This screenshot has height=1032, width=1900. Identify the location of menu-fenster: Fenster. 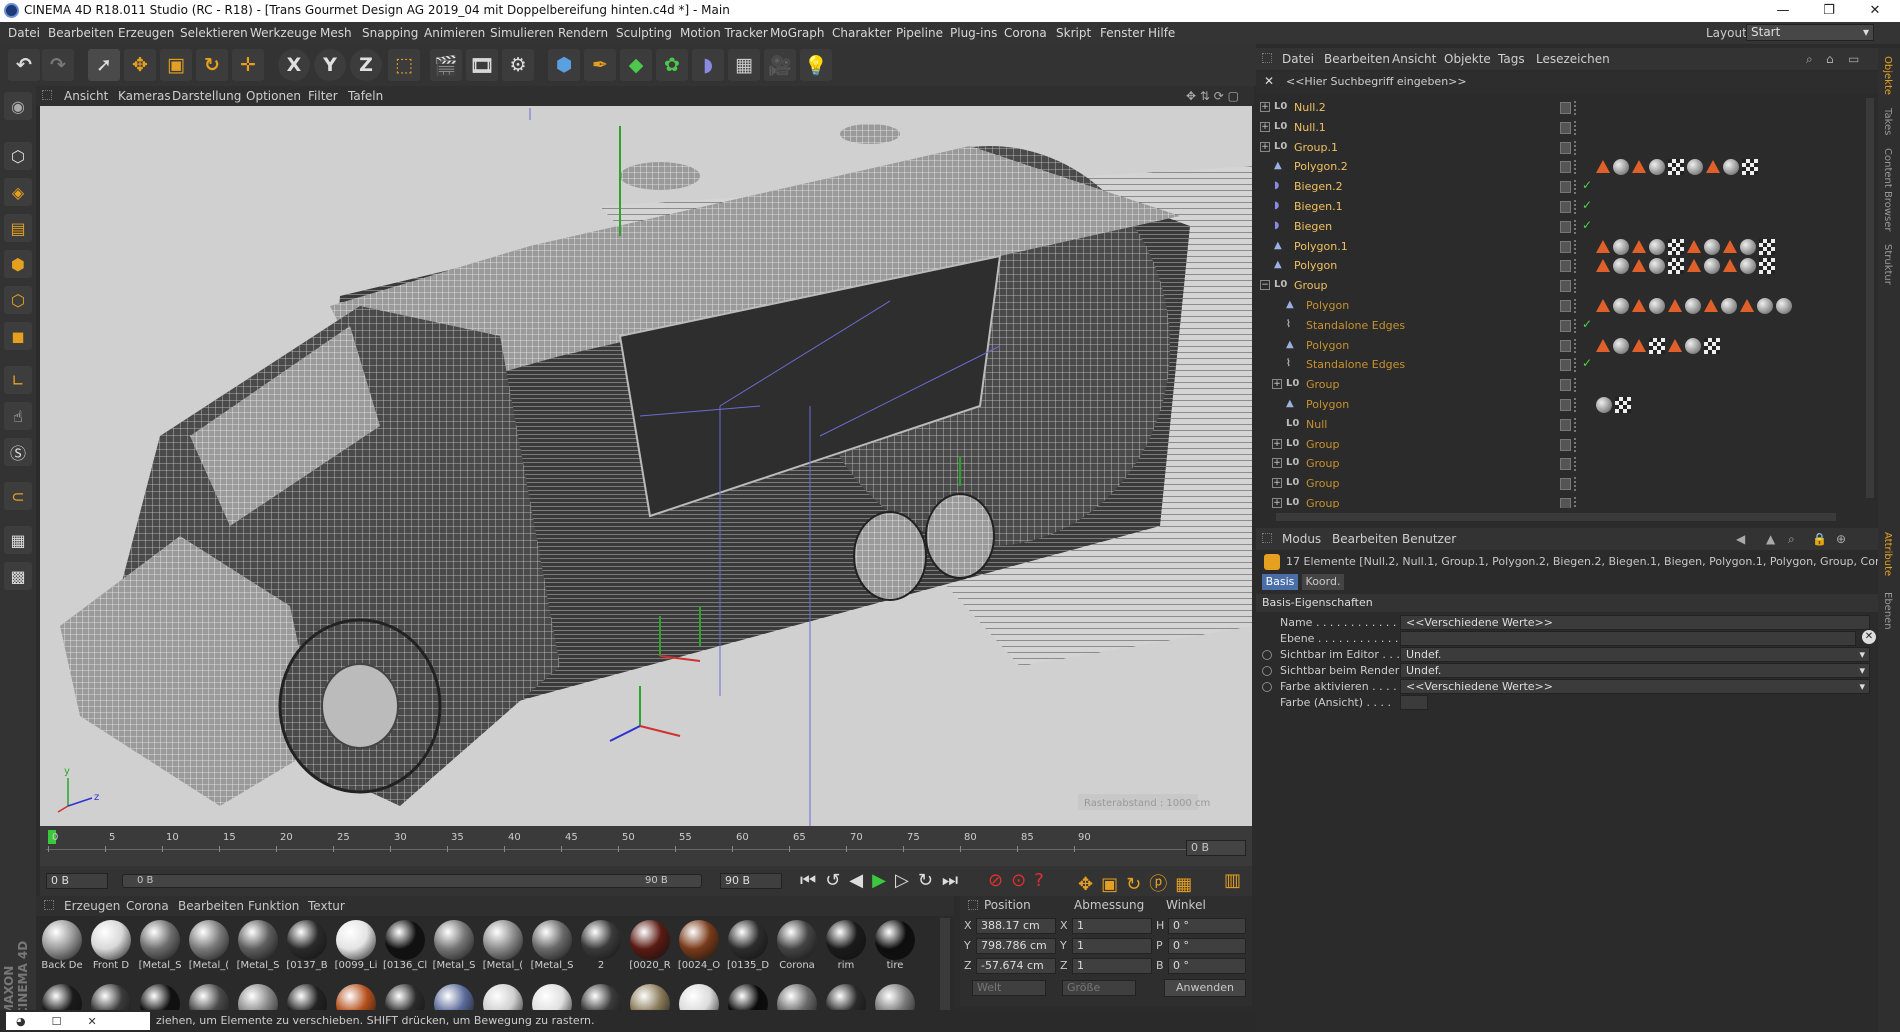
(1122, 33).